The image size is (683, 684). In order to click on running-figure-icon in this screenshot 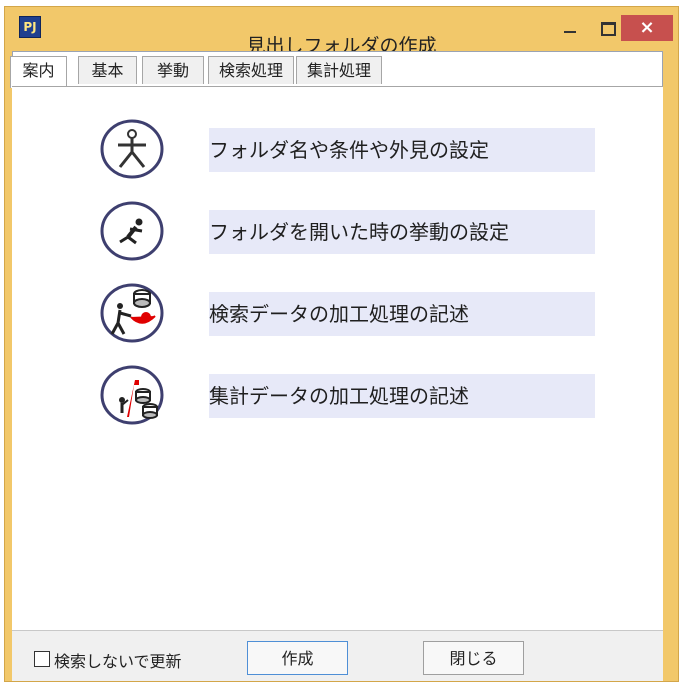, I will do `click(132, 231)`.